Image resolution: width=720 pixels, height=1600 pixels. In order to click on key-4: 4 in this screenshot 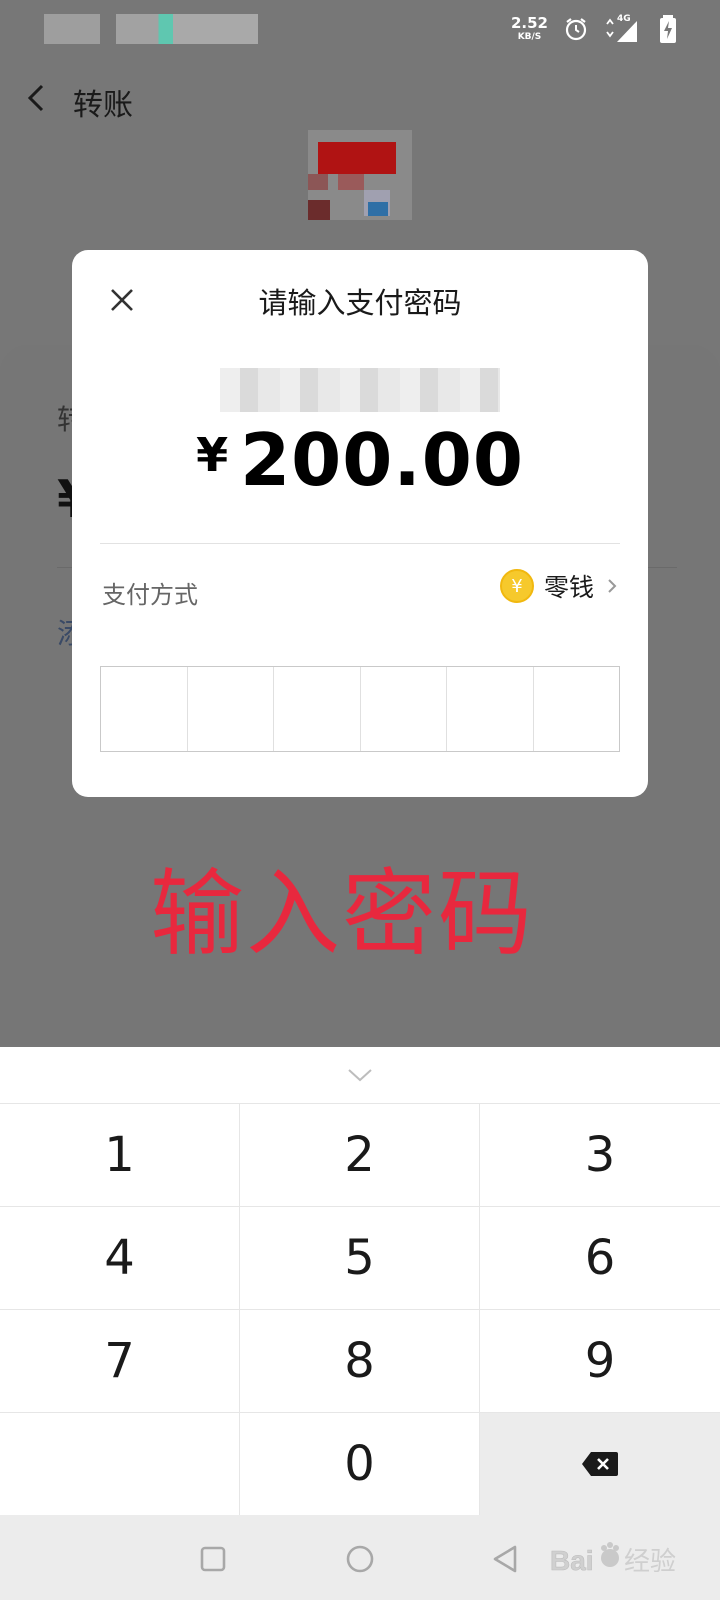, I will do `click(120, 1257)`.